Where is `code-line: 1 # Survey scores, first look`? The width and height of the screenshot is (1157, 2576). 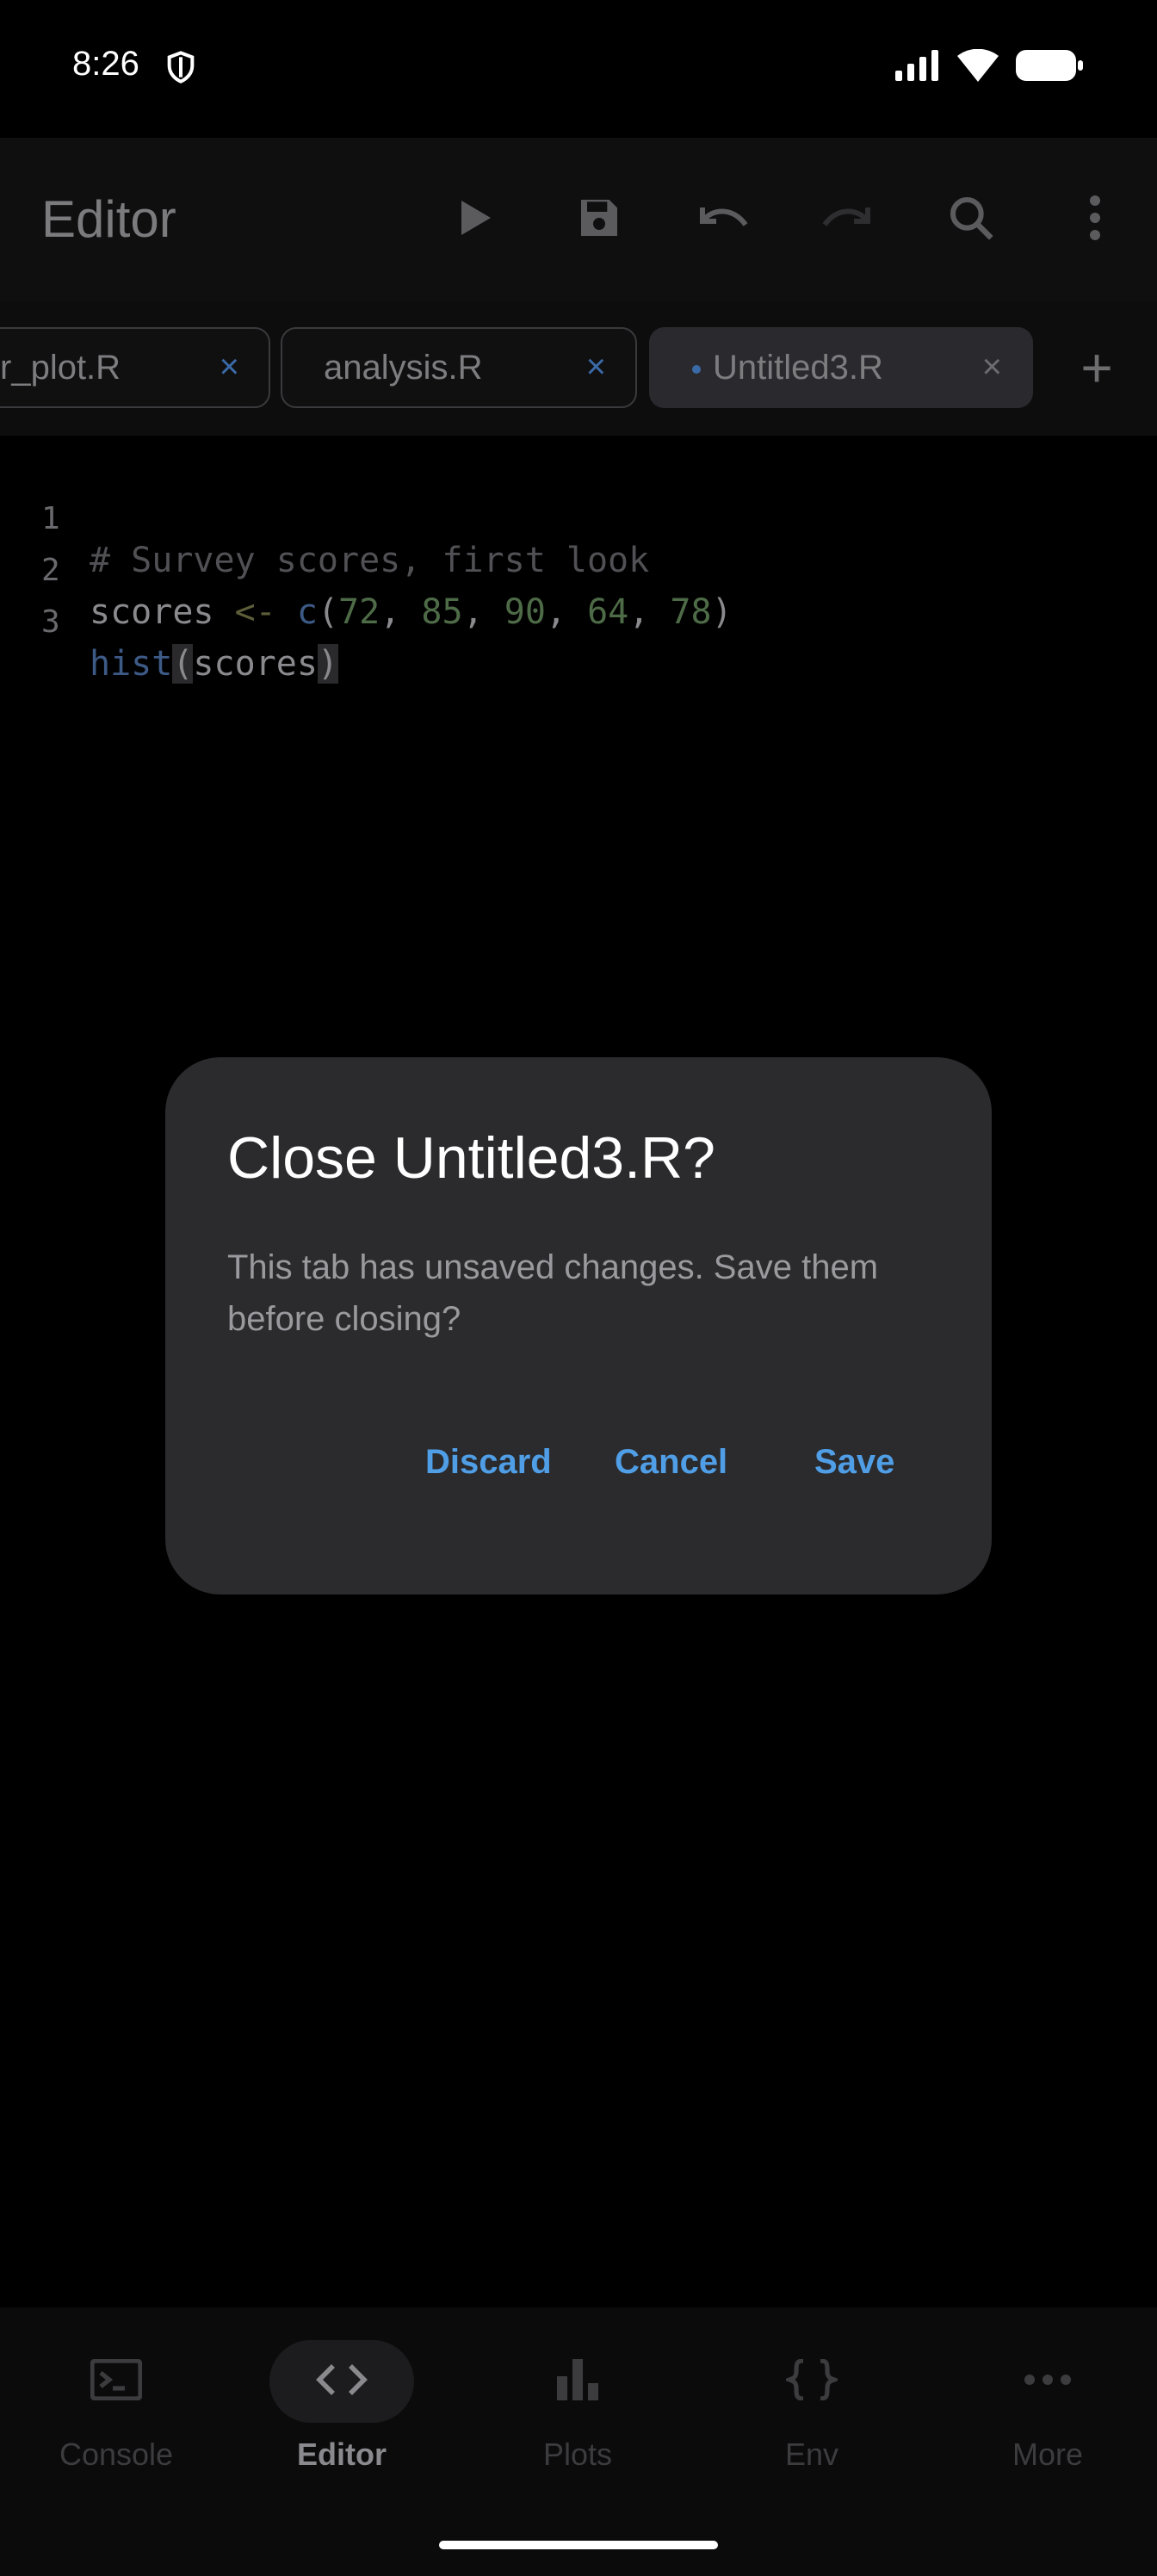
code-line: 1 # Survey scores, first look is located at coordinates (324, 521).